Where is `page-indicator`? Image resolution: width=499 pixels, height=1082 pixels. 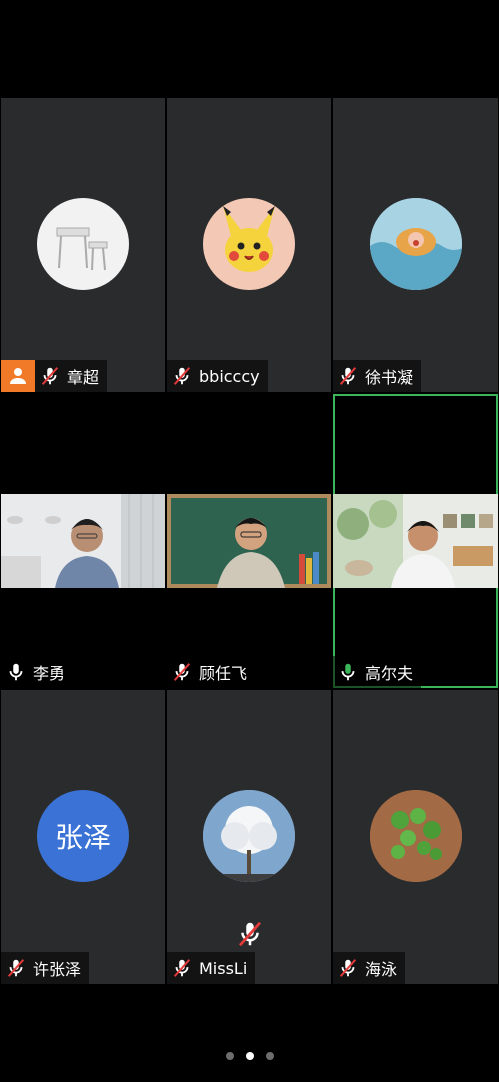
page-indicator is located at coordinates (249, 1056).